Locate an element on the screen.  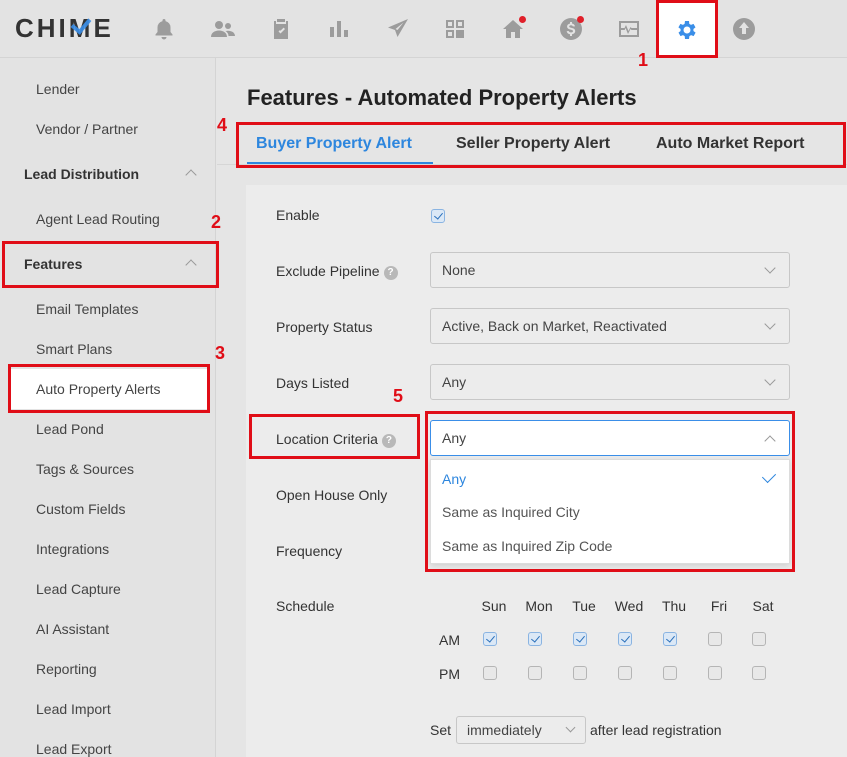
exclude-pipeline-select: None is located at coordinates (610, 270).